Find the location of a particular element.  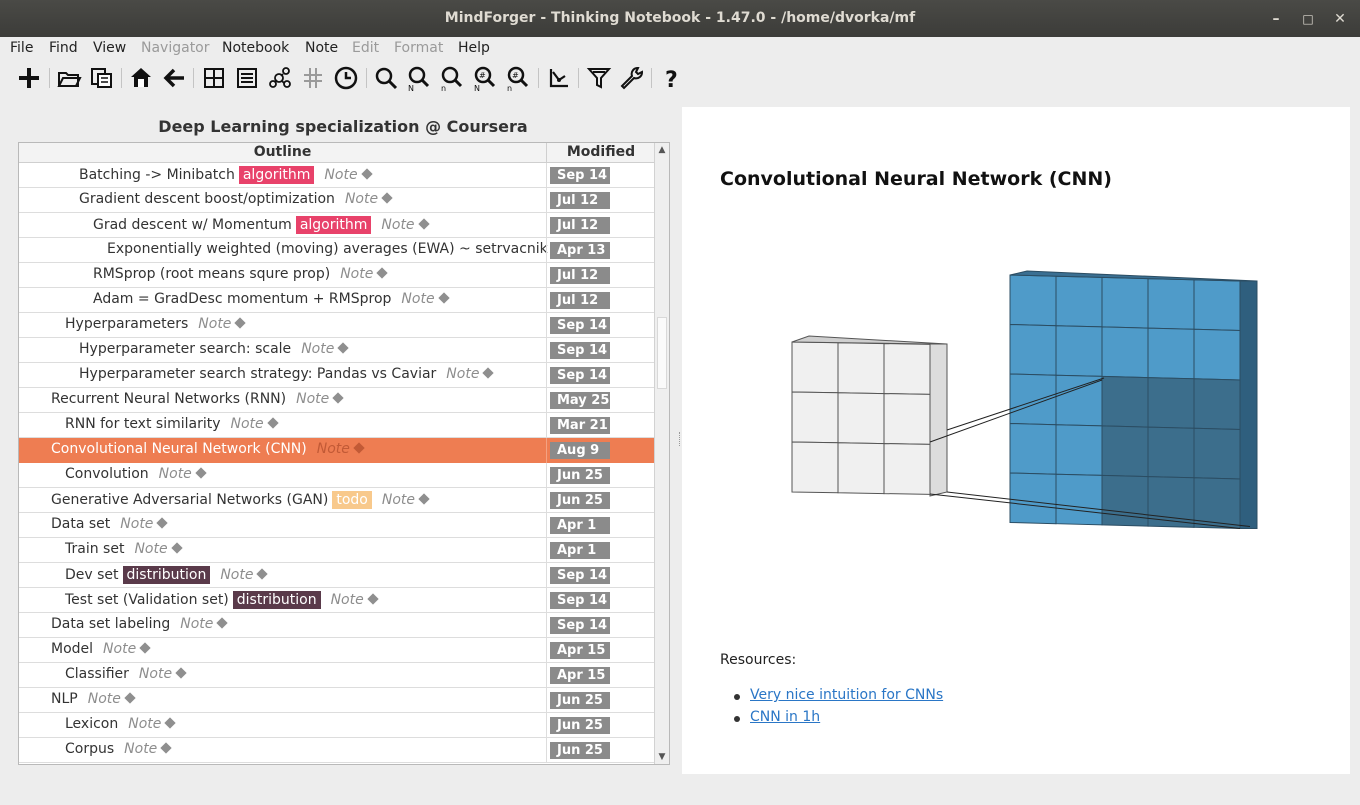

modified-badge: Sep 14 is located at coordinates (580, 350).